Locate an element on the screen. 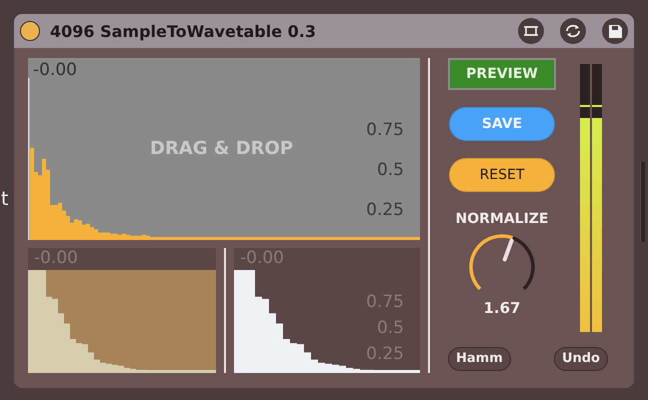 The width and height of the screenshot is (648, 400). save-icon-button is located at coordinates (615, 31).